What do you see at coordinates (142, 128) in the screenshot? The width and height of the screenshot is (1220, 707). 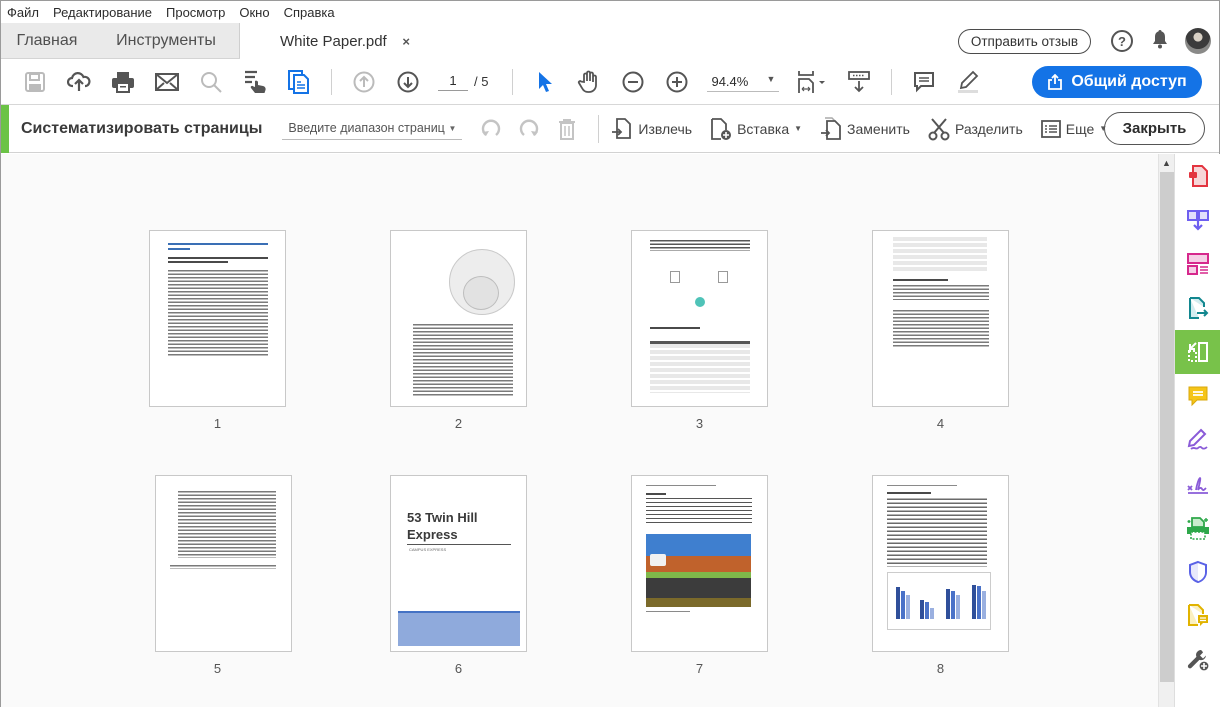 I see `organize-title: Систематизировать страницы` at bounding box center [142, 128].